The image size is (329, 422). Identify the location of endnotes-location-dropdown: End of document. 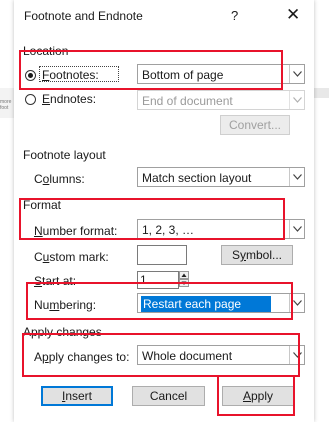
(221, 100).